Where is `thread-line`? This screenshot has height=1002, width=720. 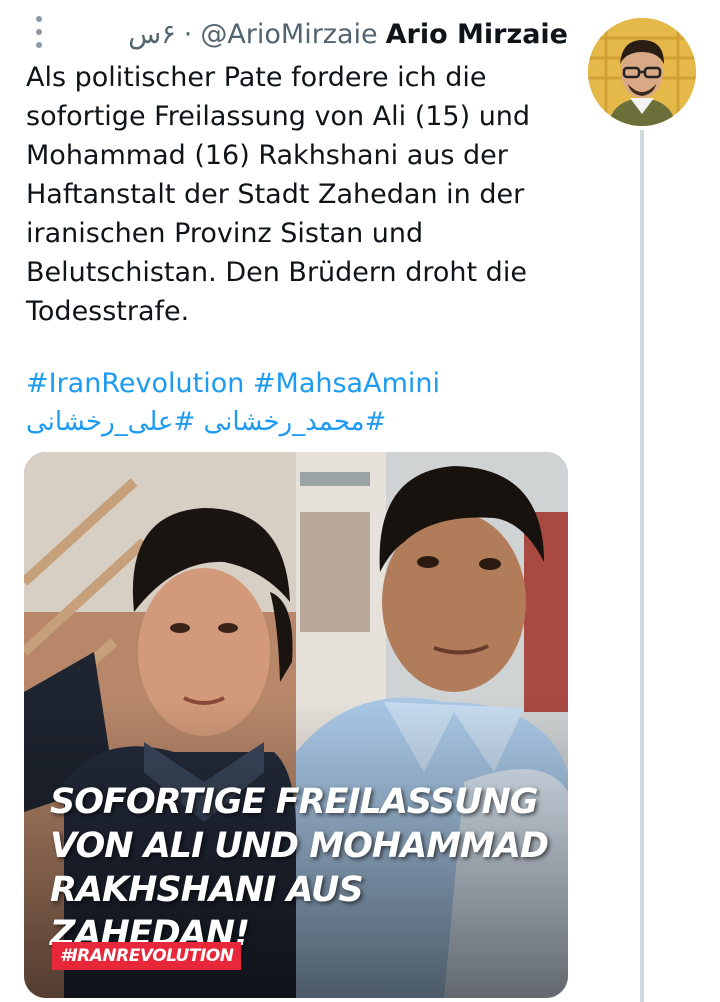 thread-line is located at coordinates (642, 566).